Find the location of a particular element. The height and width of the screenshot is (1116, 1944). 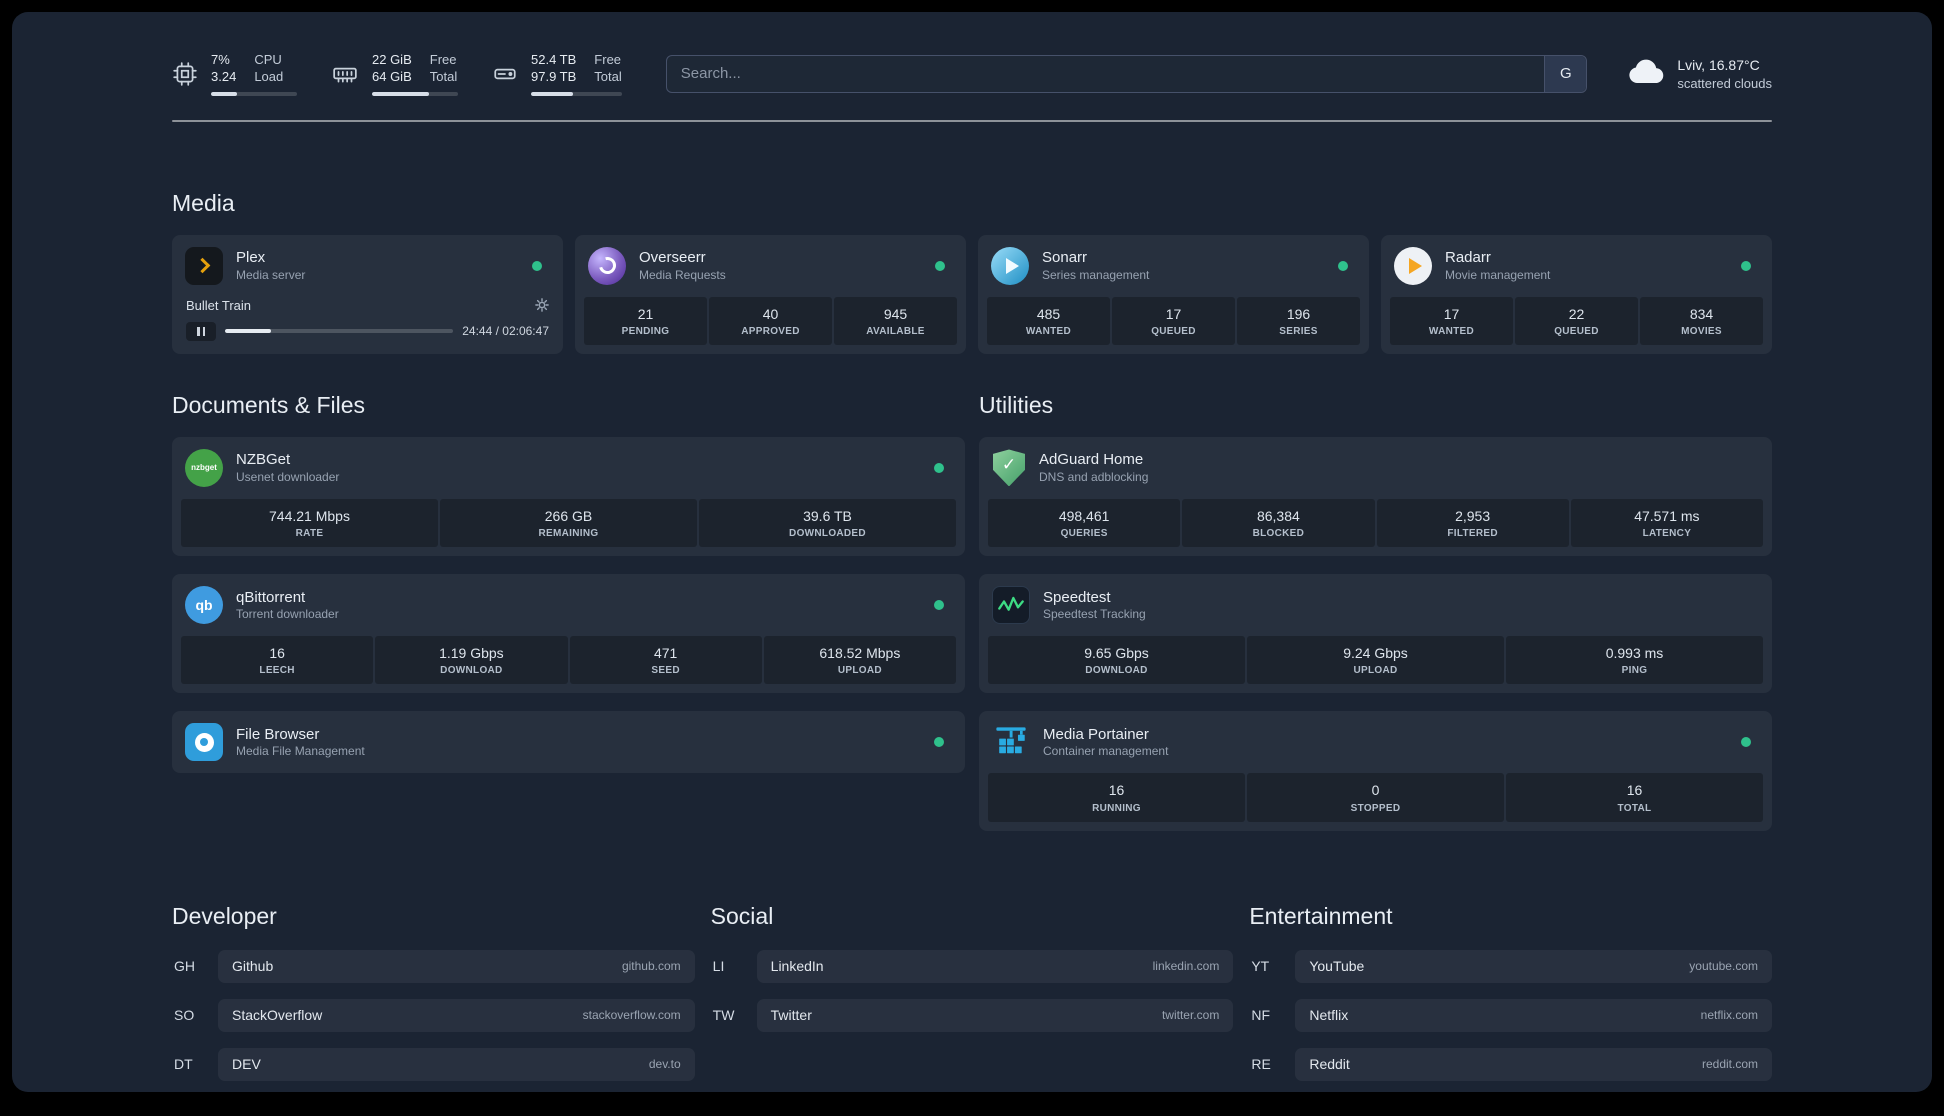

memory-icon is located at coordinates (345, 74).